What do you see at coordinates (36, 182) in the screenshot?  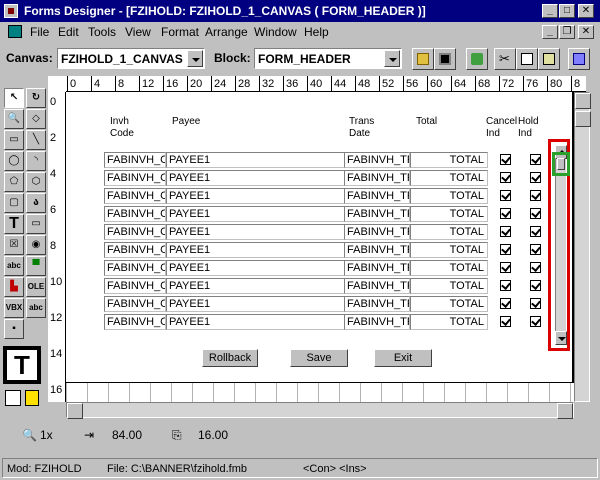 I see `polyline-icon: ⬡` at bounding box center [36, 182].